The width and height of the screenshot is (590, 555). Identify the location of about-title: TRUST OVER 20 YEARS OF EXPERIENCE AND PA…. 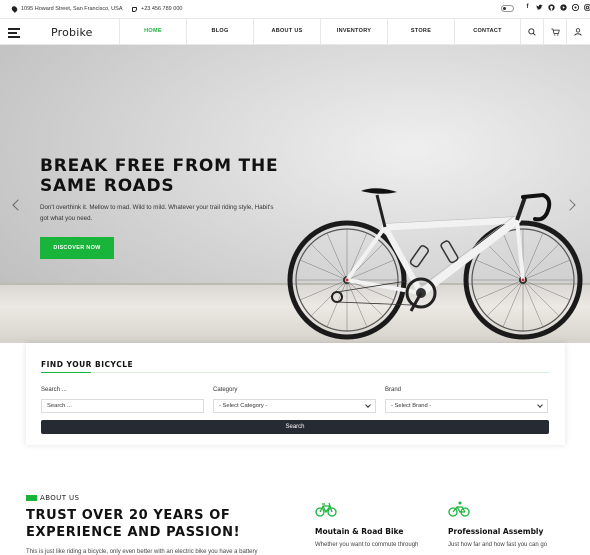
(133, 524).